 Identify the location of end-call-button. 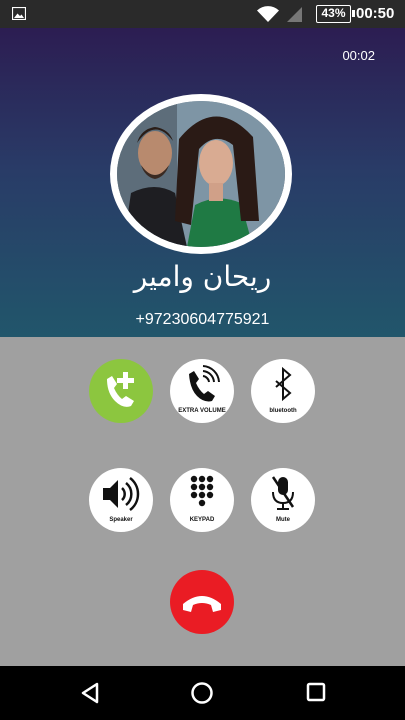
(202, 602).